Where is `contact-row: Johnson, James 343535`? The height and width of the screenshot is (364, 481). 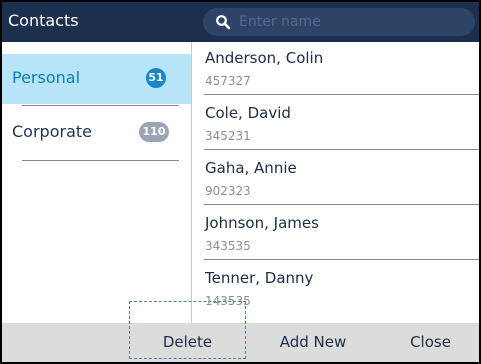
contact-row: Johnson, James 343535 is located at coordinates (335, 233).